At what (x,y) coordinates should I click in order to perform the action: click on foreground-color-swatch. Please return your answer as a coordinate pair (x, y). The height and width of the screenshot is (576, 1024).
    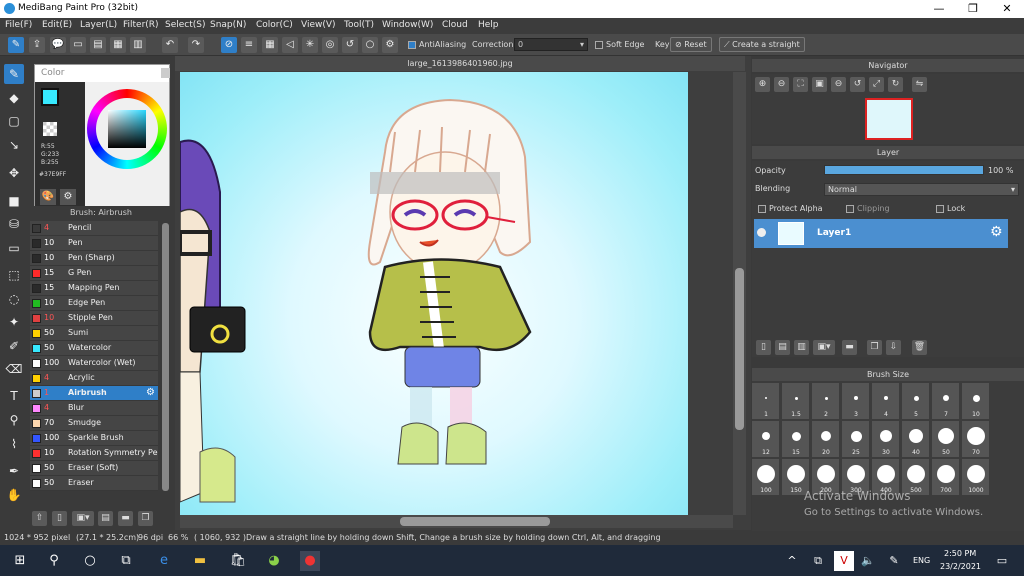
    Looking at the image, I should click on (50, 97).